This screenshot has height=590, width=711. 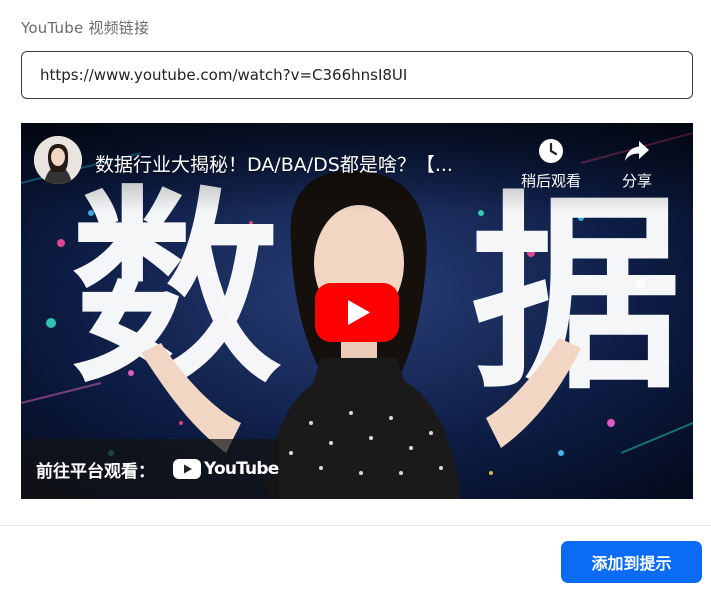 I want to click on youtube-url-input, so click(x=357, y=75).